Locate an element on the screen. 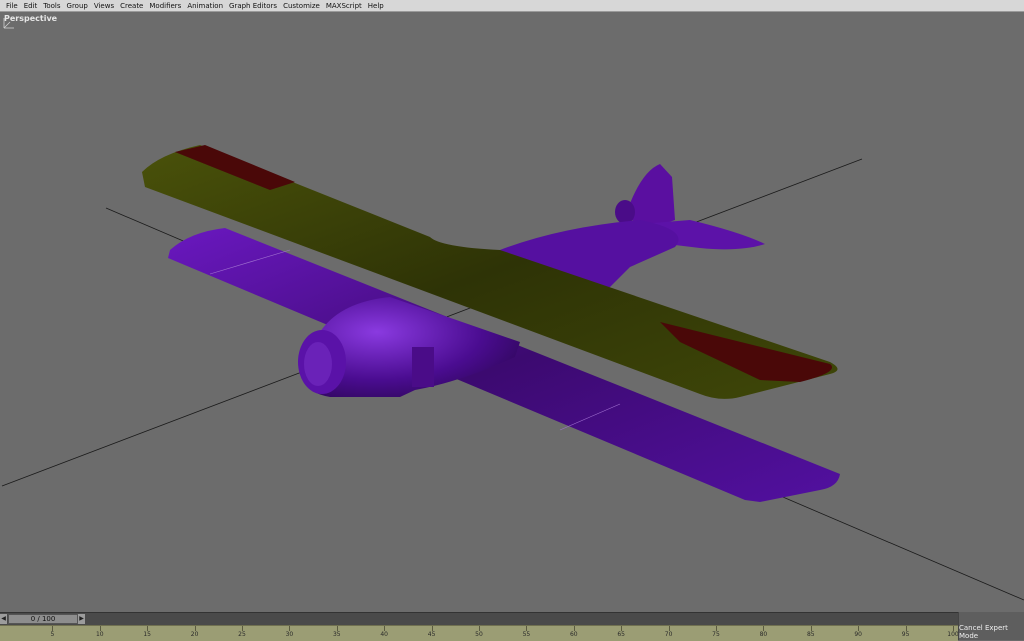 This screenshot has height=641, width=1024. menu-item-create: Create is located at coordinates (131, 6).